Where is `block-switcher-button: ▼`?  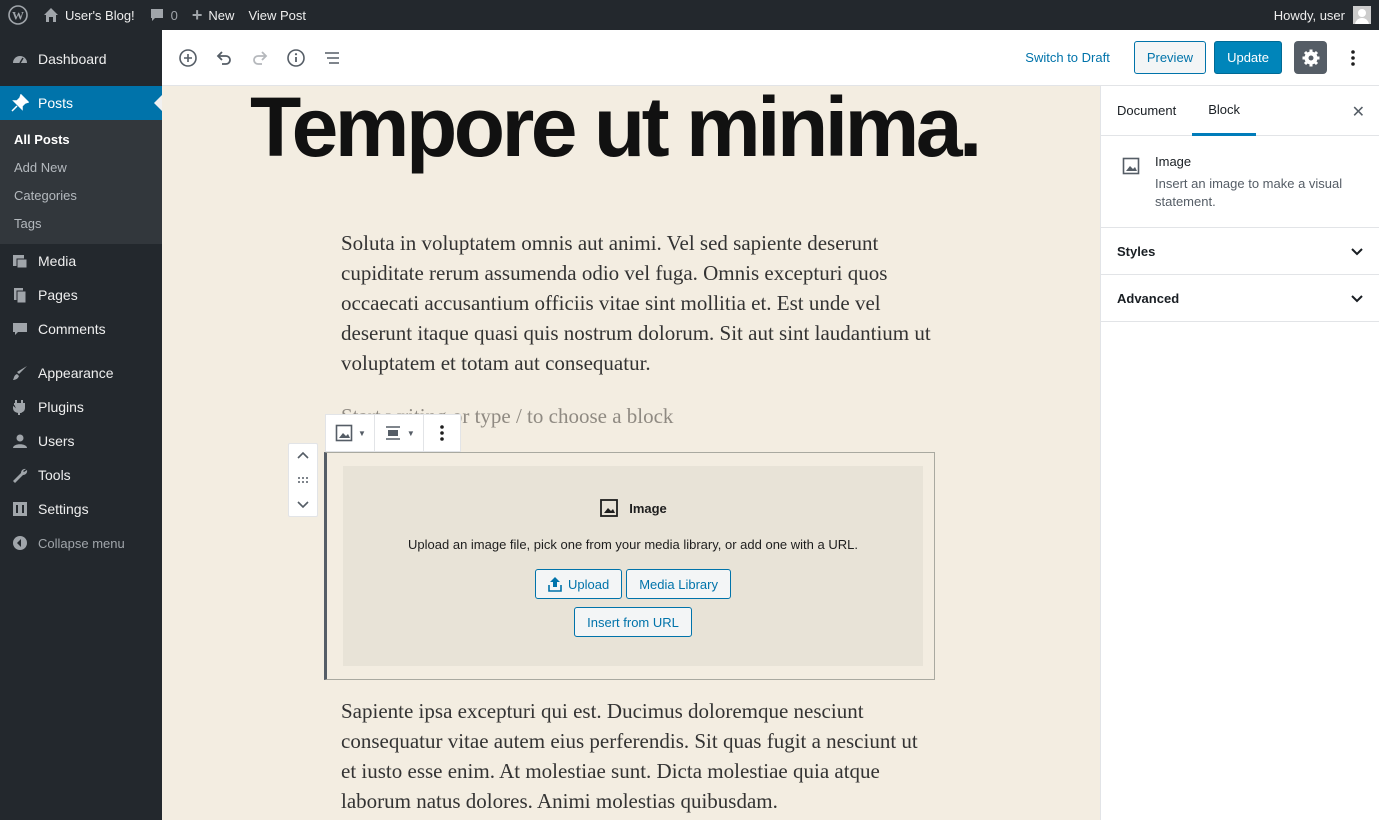
block-switcher-button: ▼ is located at coordinates (350, 433).